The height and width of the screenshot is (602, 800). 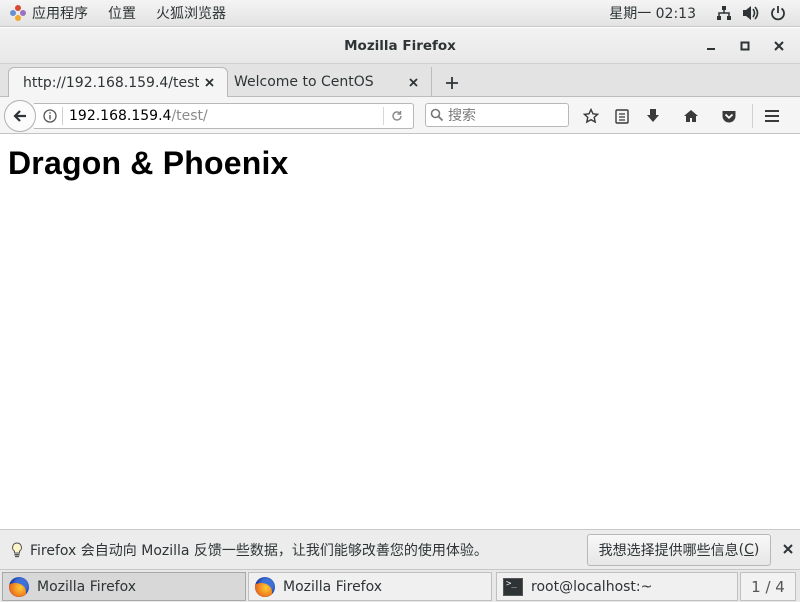 I want to click on tab-test: http://192.168.159.4/test/, so click(x=118, y=82).